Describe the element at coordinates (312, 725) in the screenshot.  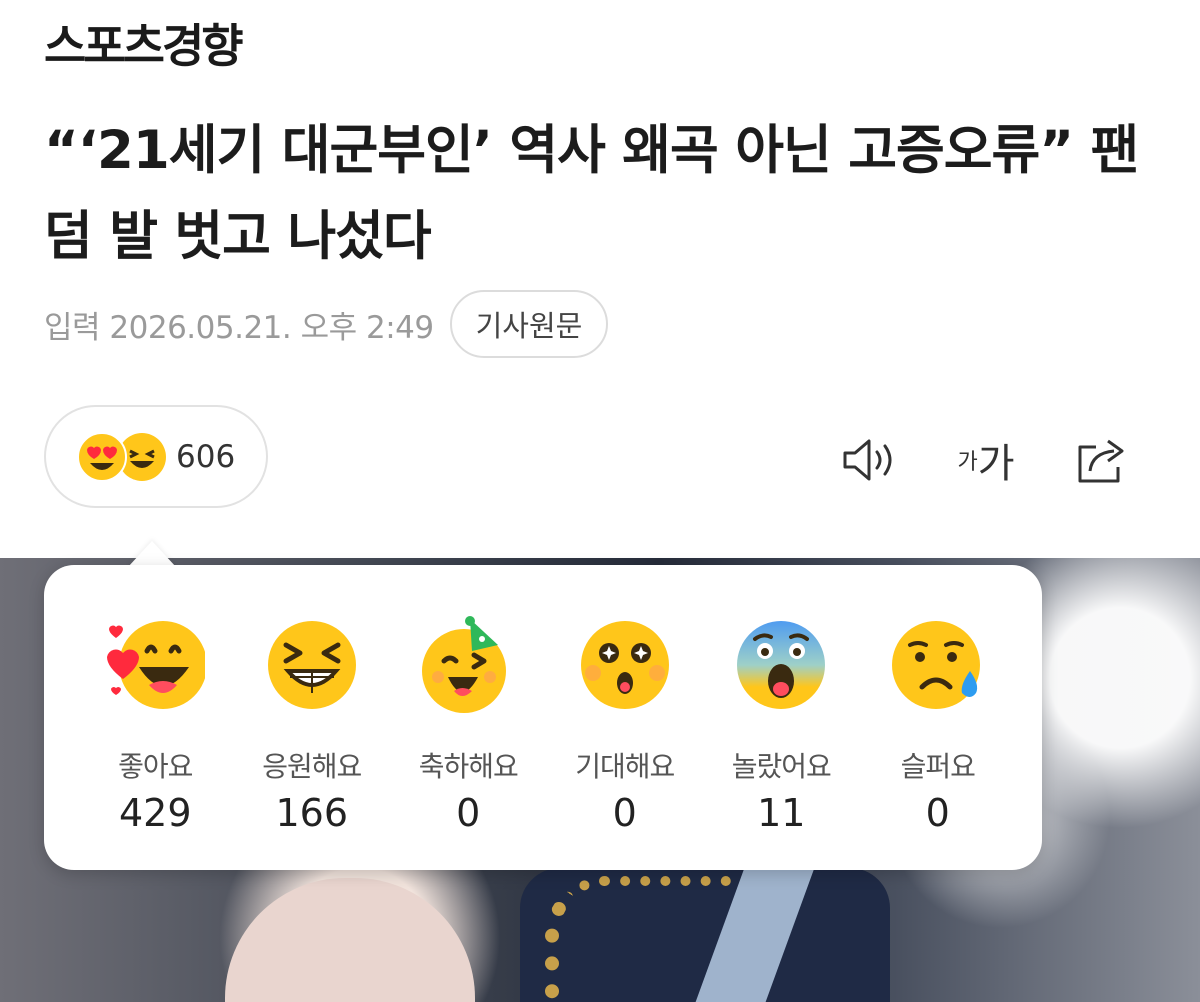
I see `reaction-cheer: 응원해요 166` at that location.